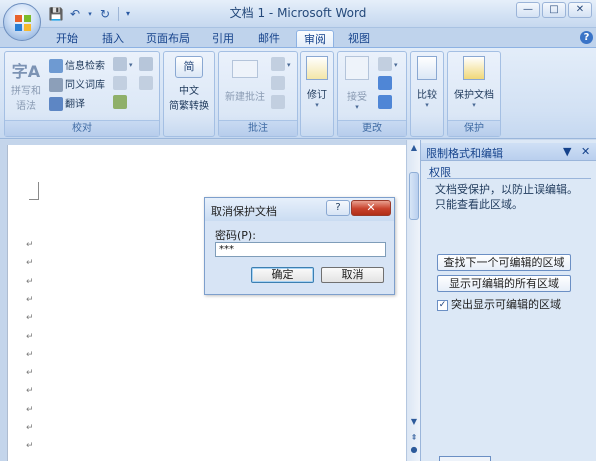  What do you see at coordinates (474, 68) in the screenshot?
I see `lock-icon` at bounding box center [474, 68].